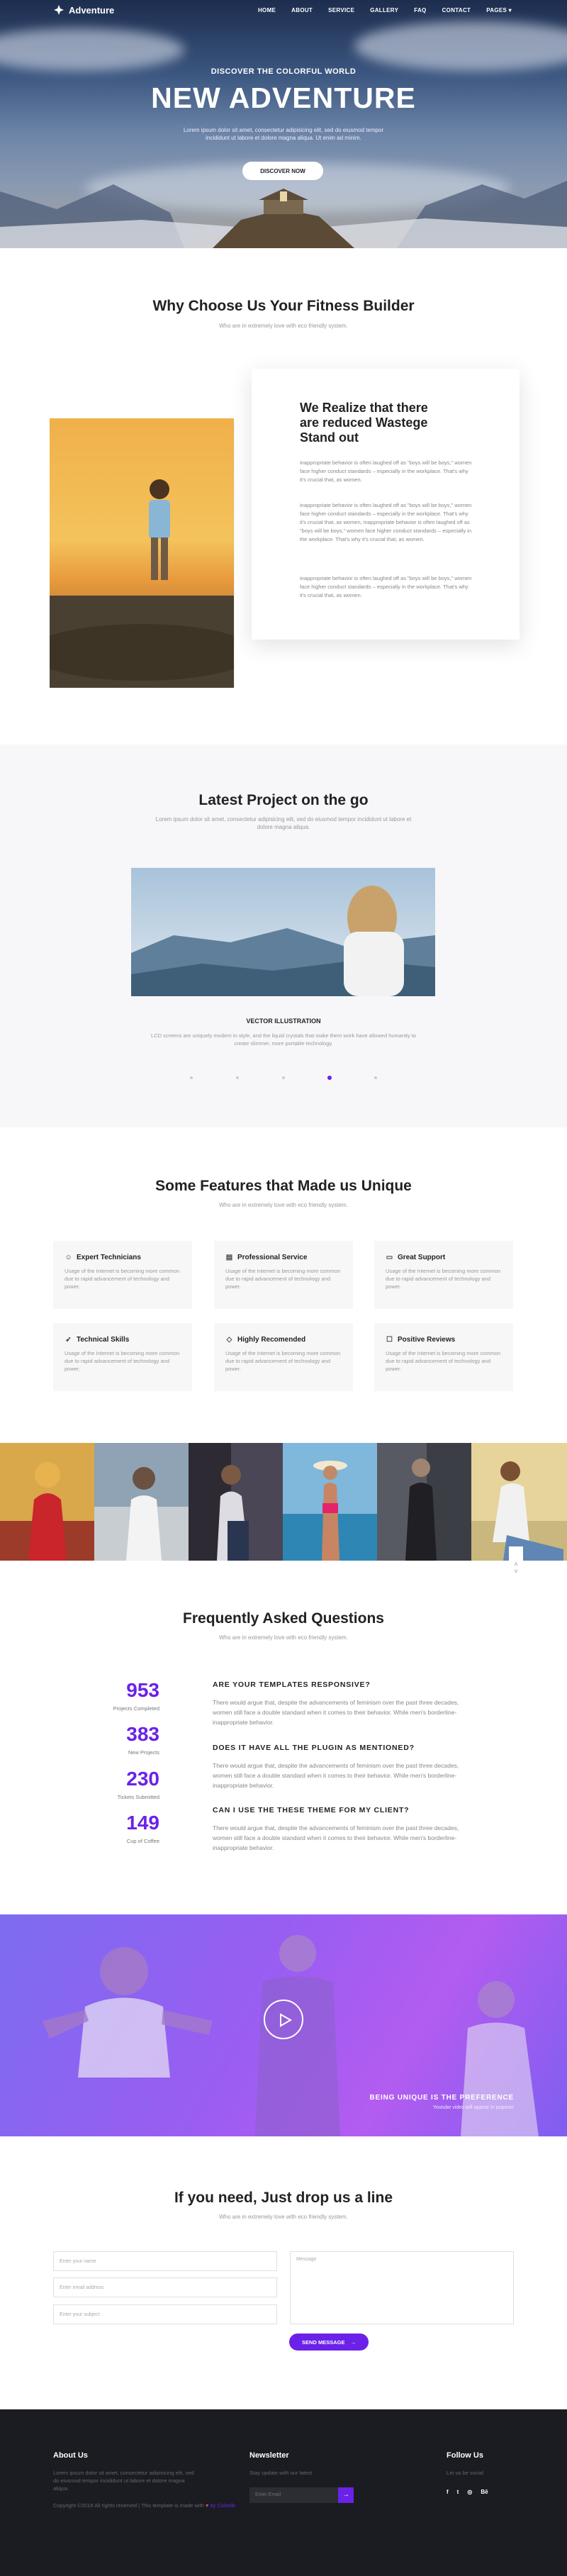 Image resolution: width=567 pixels, height=2576 pixels. I want to click on faq-question: ARE YOUR TEMPLATES RESPONSIVE?, so click(292, 1685).